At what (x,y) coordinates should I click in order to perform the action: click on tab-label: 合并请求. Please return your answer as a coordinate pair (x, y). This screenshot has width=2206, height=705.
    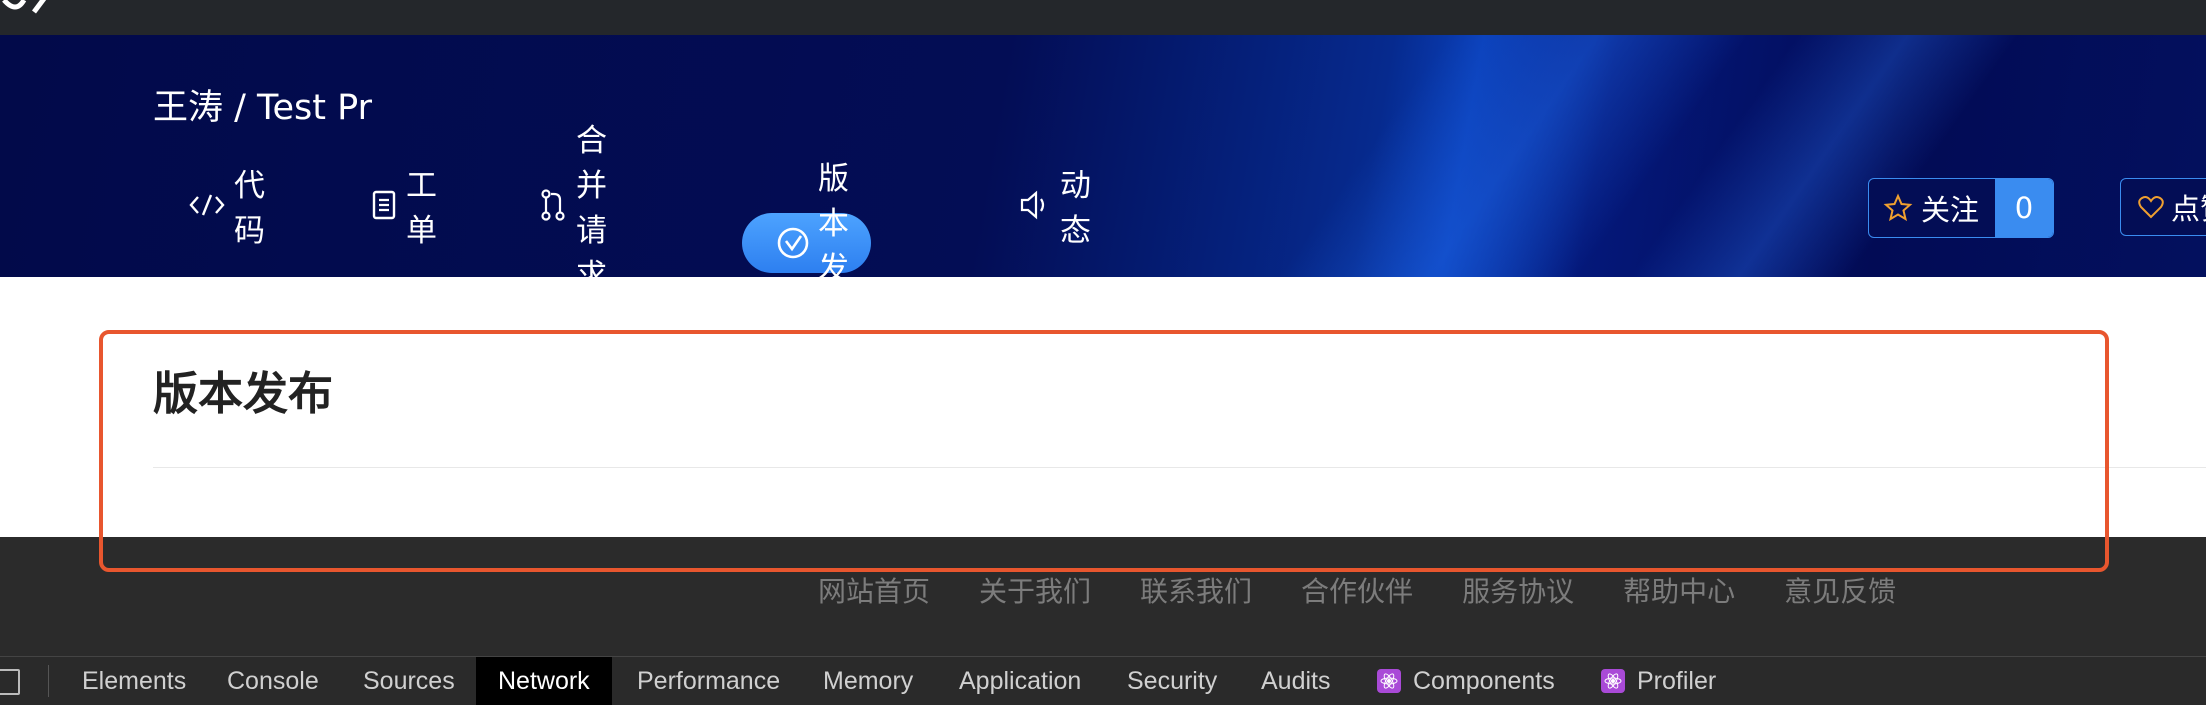
    Looking at the image, I should click on (591, 200).